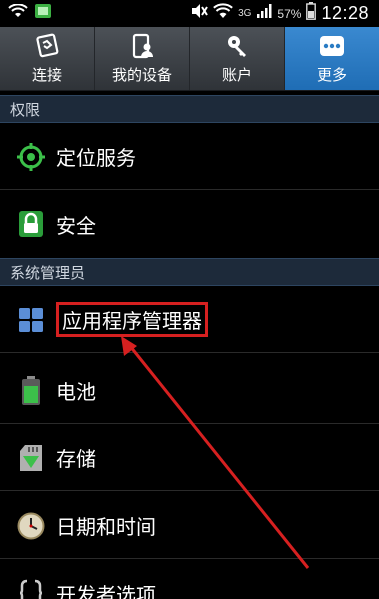  What do you see at coordinates (76, 392) in the screenshot?
I see `item-label: 电池` at bounding box center [76, 392].